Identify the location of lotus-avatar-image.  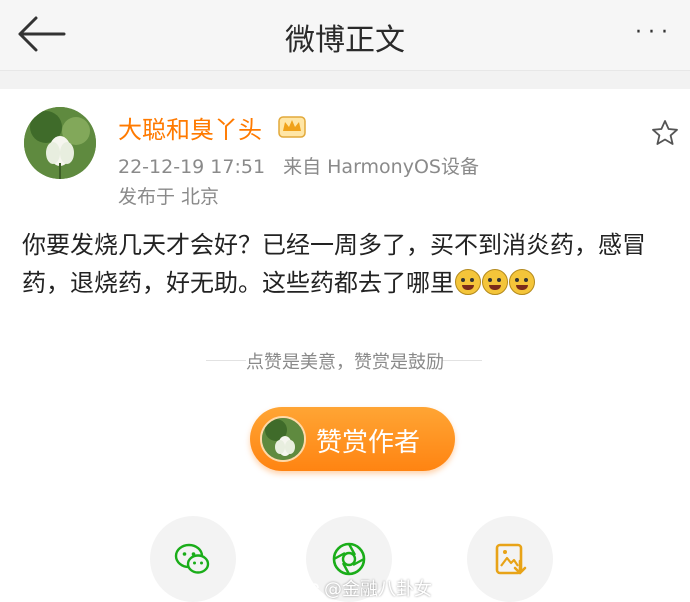
(60, 143).